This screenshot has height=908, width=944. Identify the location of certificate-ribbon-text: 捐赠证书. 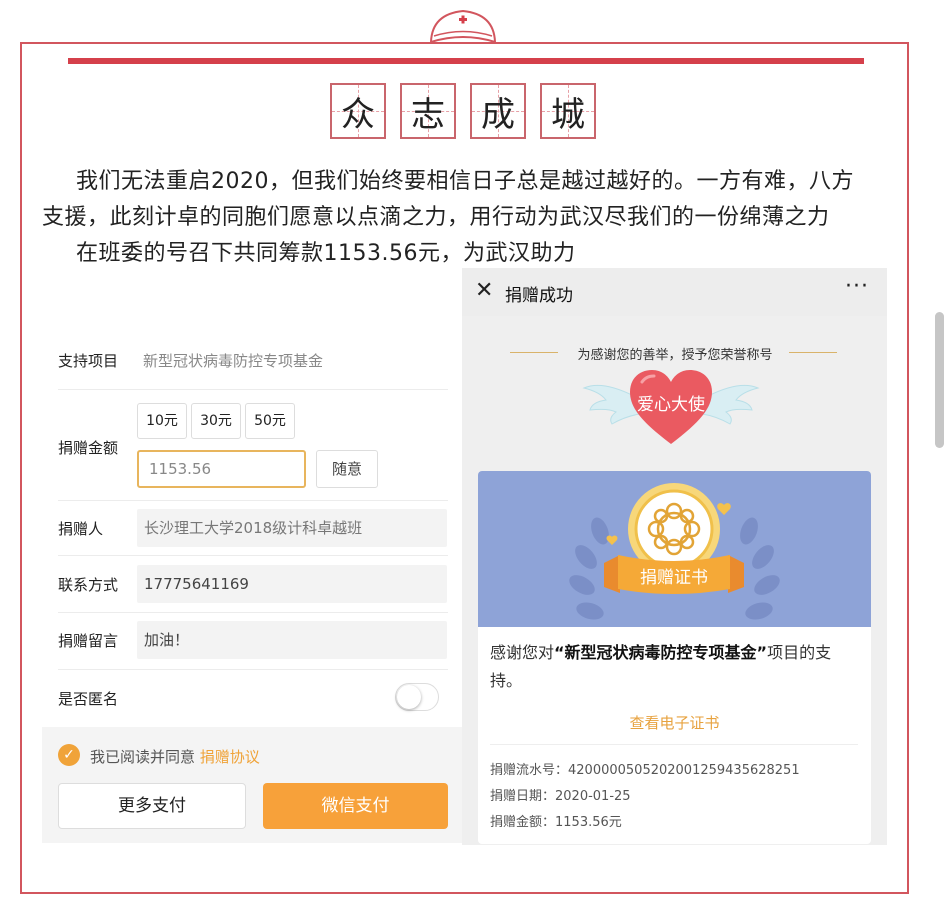
(674, 578).